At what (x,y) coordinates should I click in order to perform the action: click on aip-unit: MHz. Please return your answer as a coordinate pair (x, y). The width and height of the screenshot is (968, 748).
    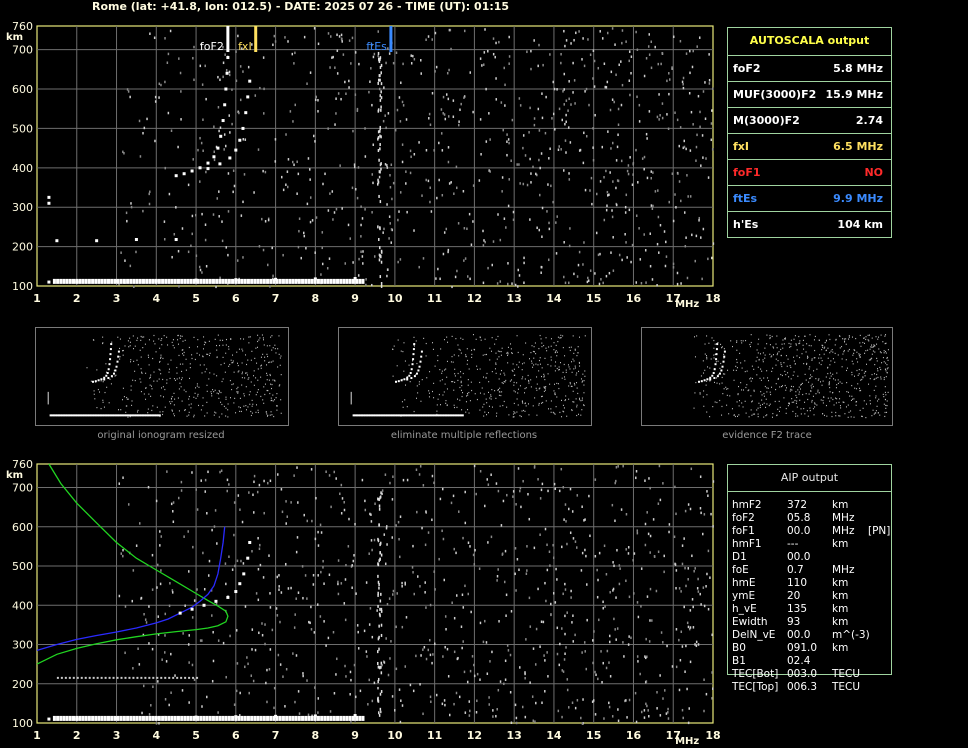
    Looking at the image, I should click on (843, 531).